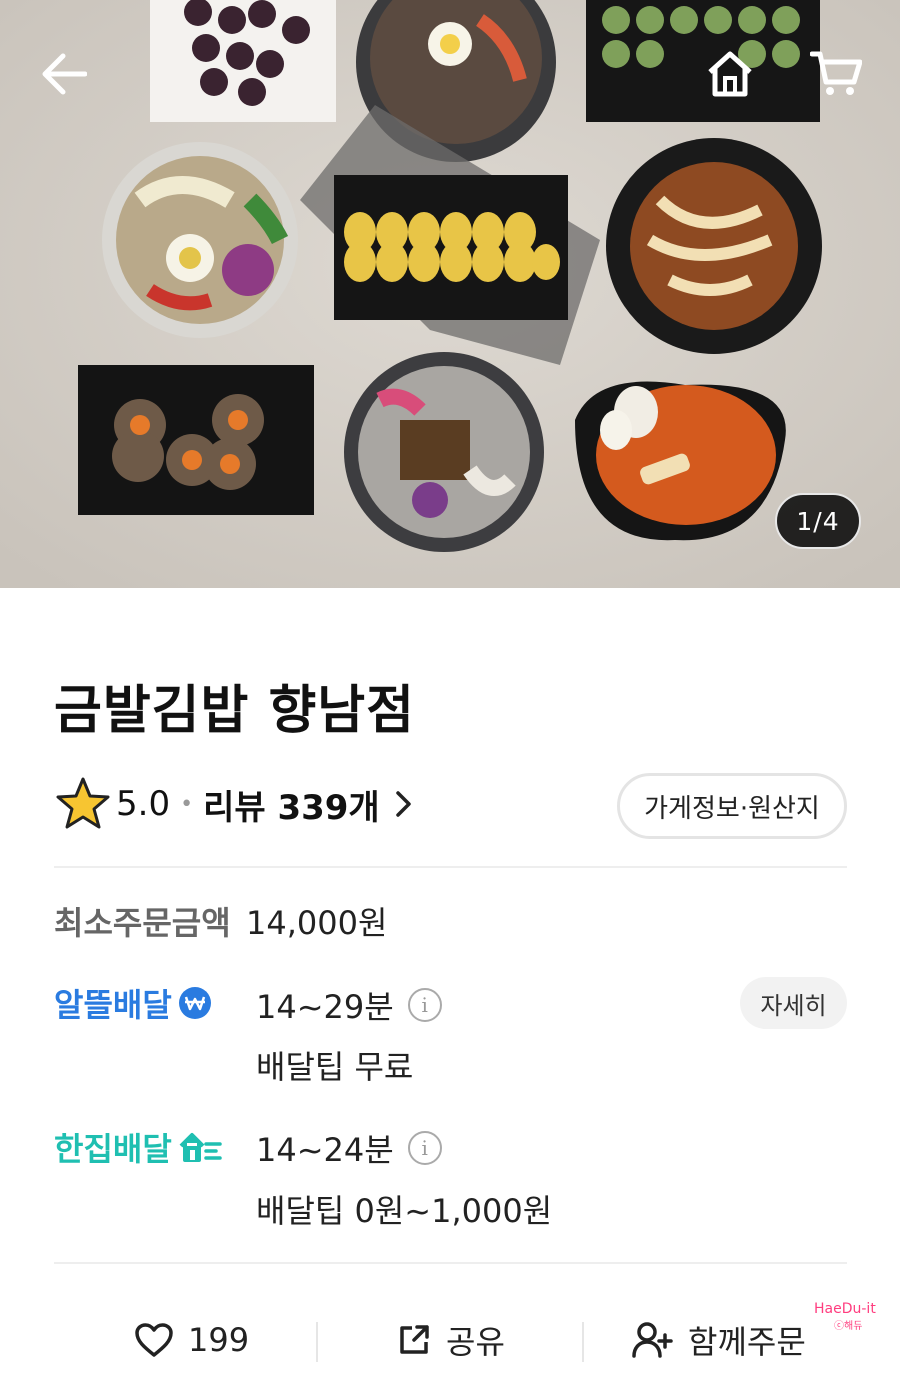 The height and width of the screenshot is (1379, 900). Describe the element at coordinates (793, 1003) in the screenshot. I see `delivery-detail-button: 자세히` at that location.